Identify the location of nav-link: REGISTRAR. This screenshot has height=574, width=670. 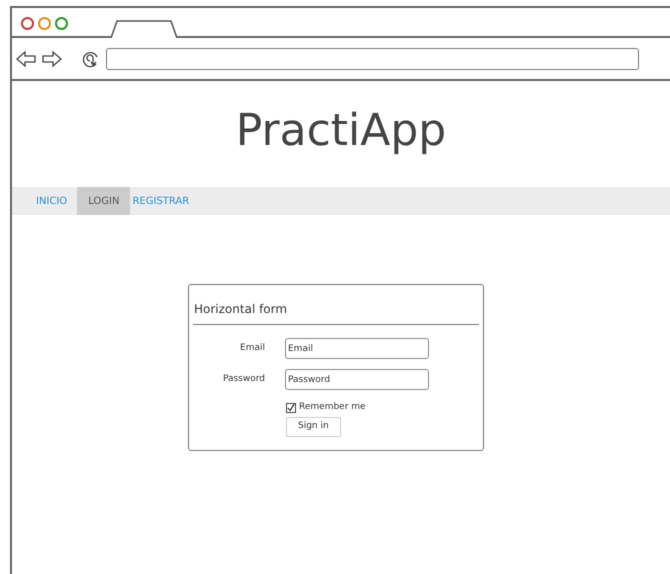
(161, 201).